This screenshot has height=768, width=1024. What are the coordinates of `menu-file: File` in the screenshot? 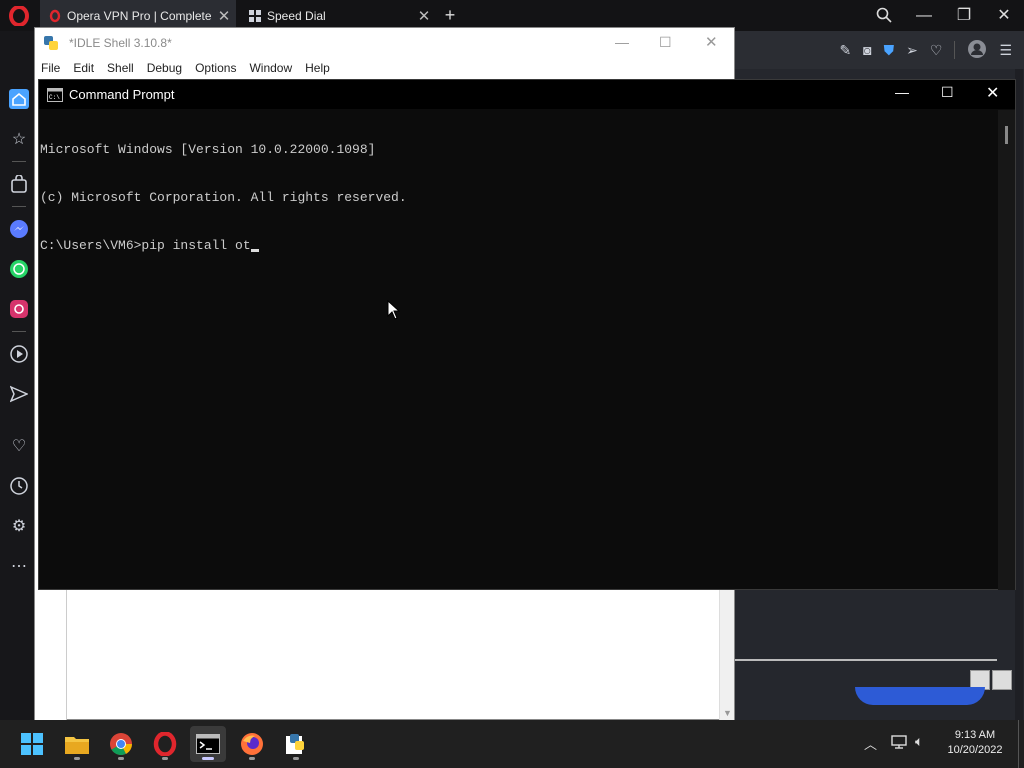 It's located at (50, 68).